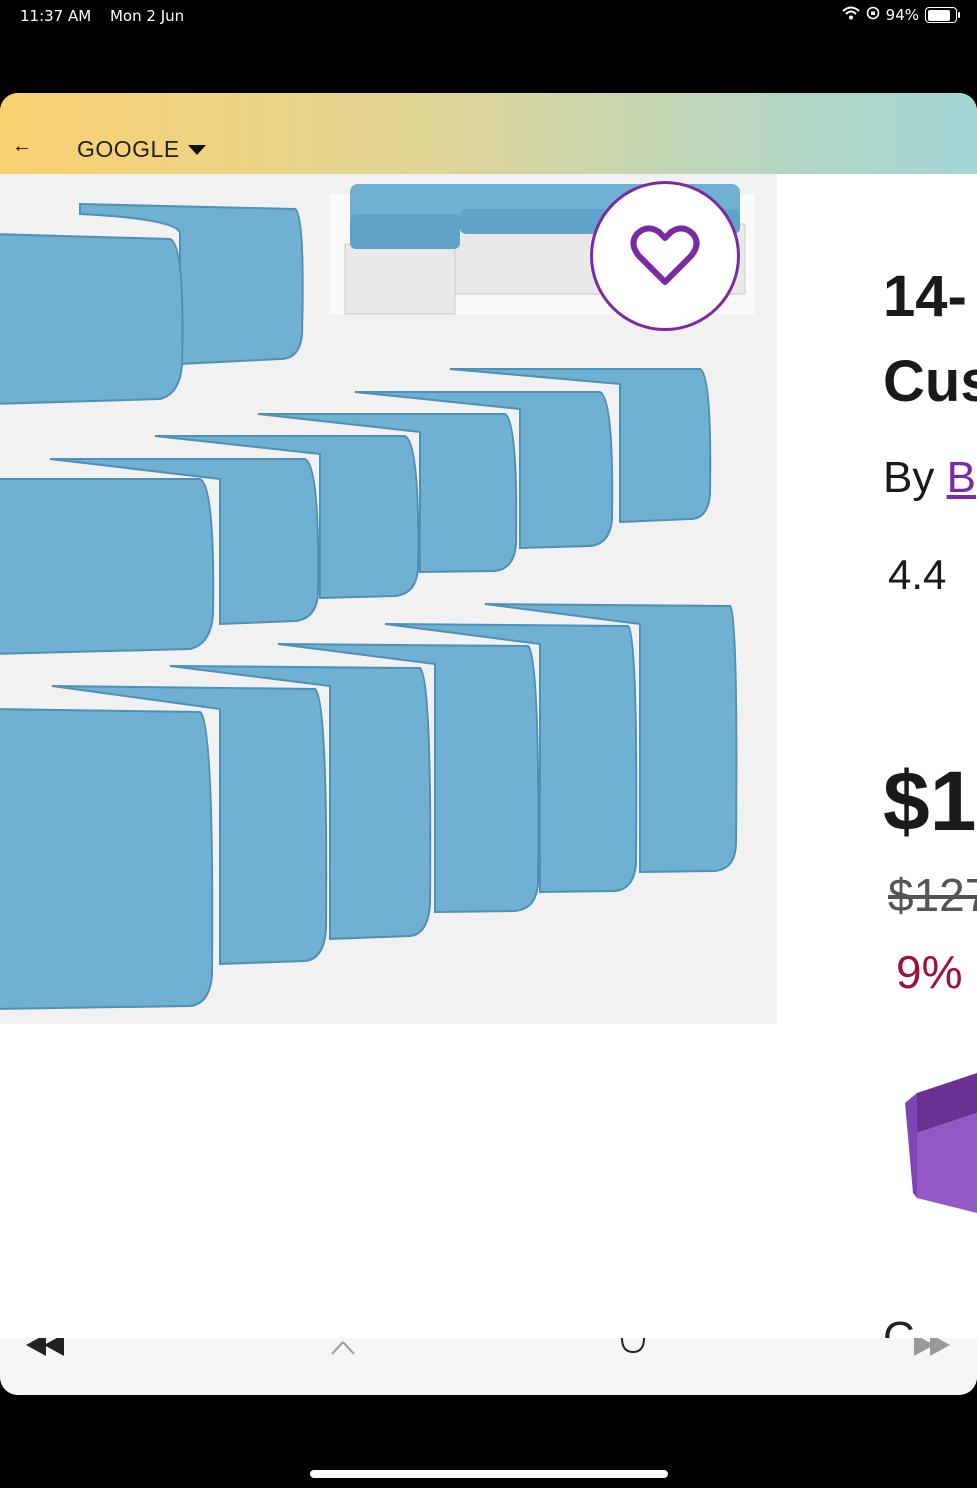 The image size is (977, 1488). What do you see at coordinates (128, 149) in the screenshot?
I see `source-selector: GOOGLE` at bounding box center [128, 149].